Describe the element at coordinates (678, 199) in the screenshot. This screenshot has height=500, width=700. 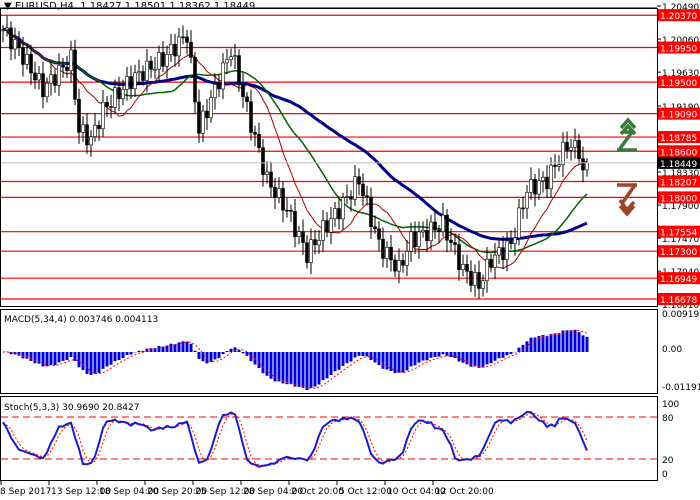
I see `level-label: 1.18000` at that location.